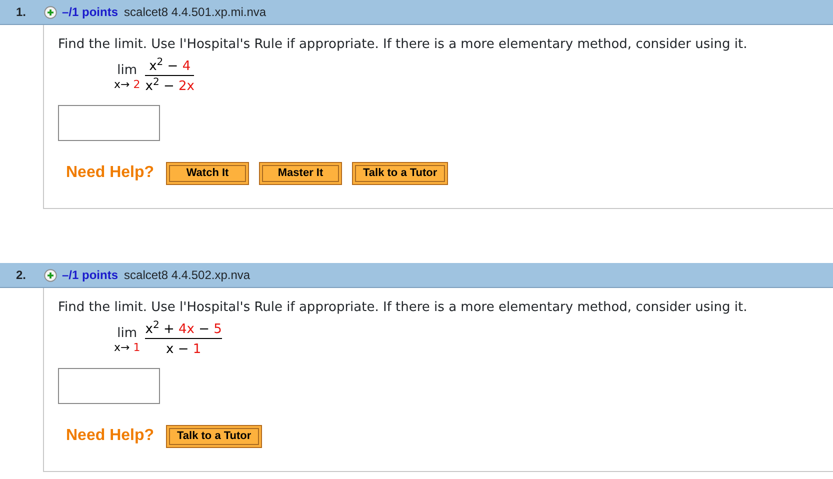  I want to click on limit-approach: x→ 2, so click(127, 84).